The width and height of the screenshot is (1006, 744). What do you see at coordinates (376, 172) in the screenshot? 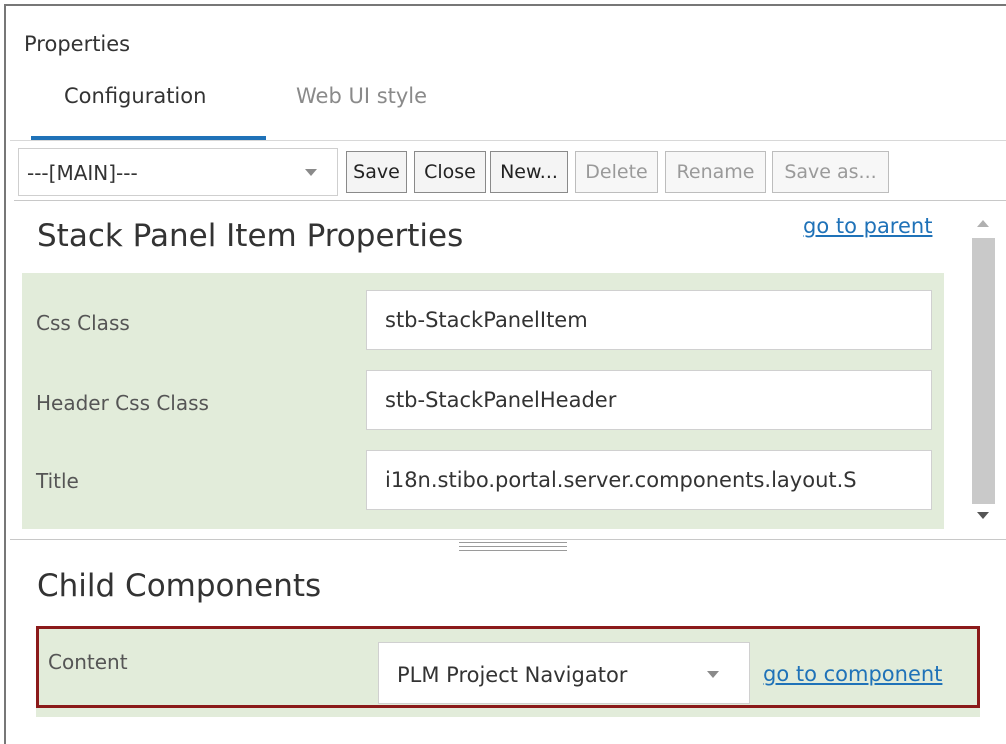
I see `save-button: Save` at bounding box center [376, 172].